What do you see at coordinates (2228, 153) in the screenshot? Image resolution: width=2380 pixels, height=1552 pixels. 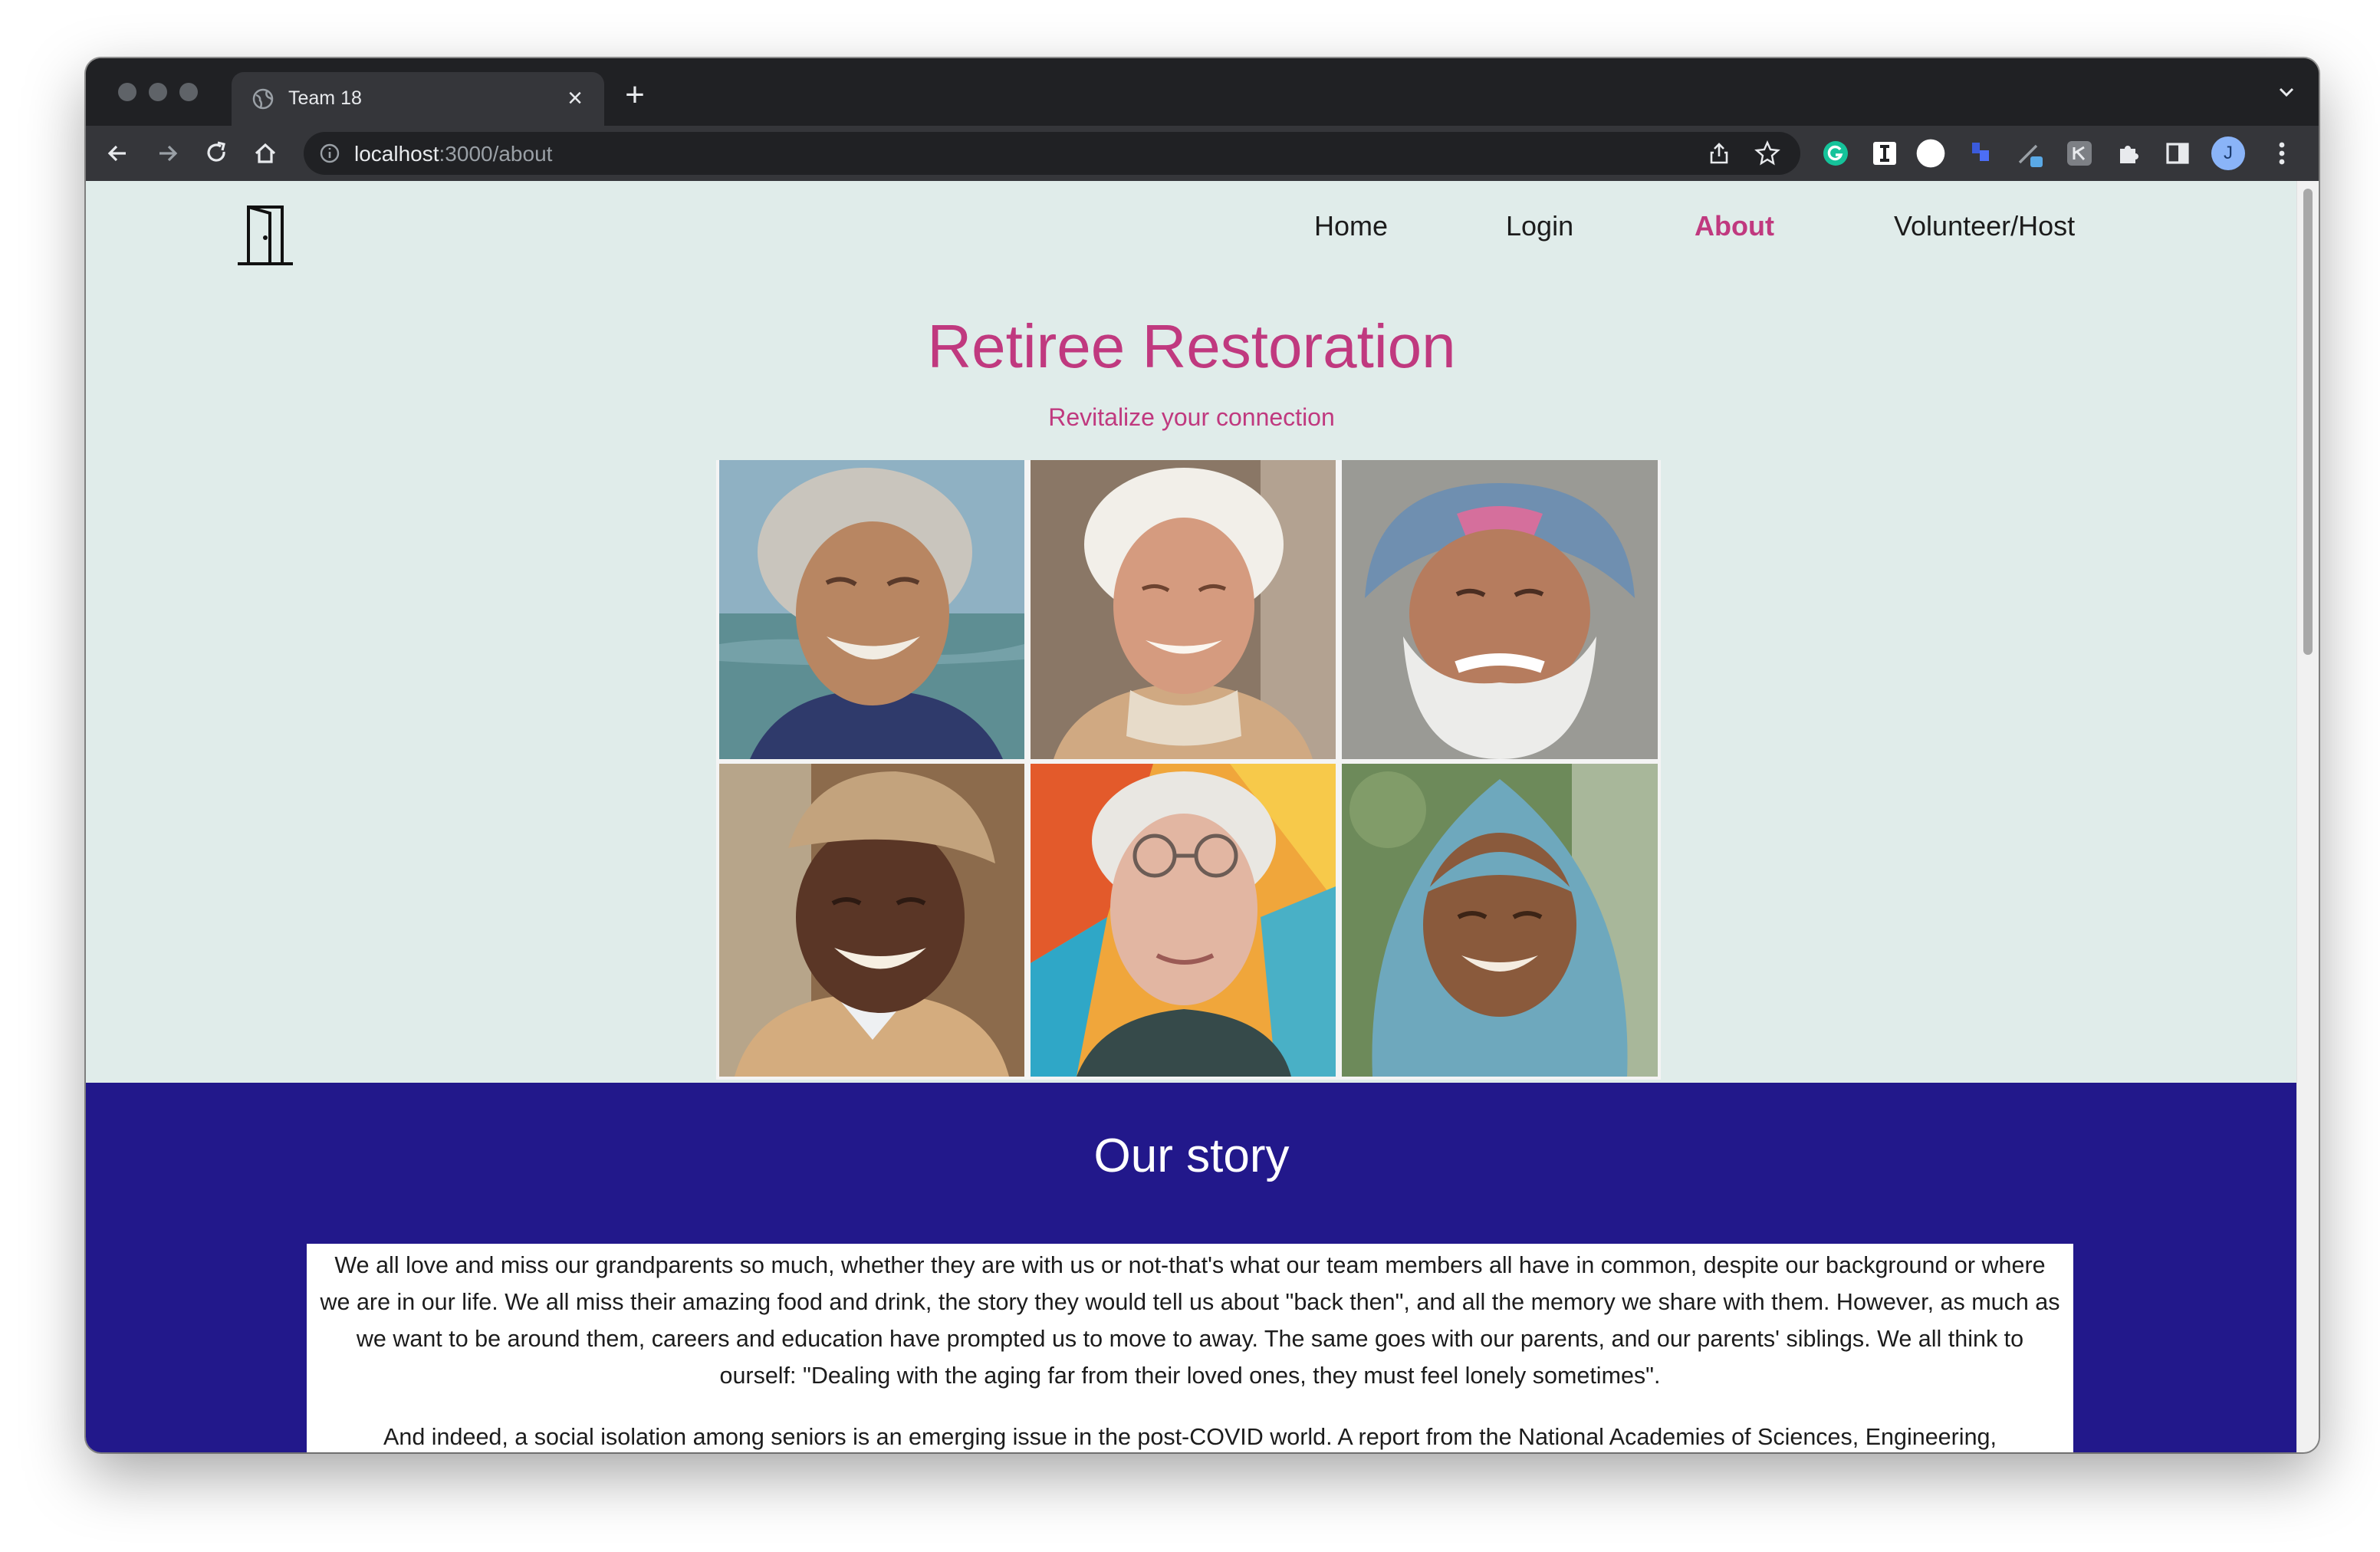 I see `profile-avatar: J` at bounding box center [2228, 153].